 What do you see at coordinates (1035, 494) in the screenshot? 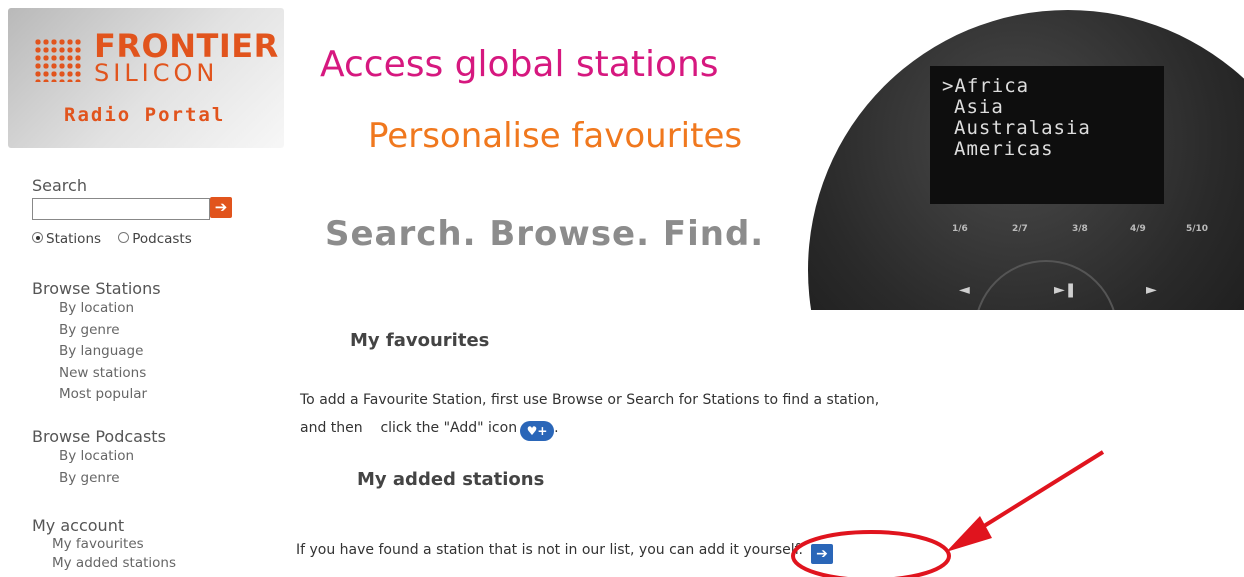
I see `annotation-arrow-shaft` at bounding box center [1035, 494].